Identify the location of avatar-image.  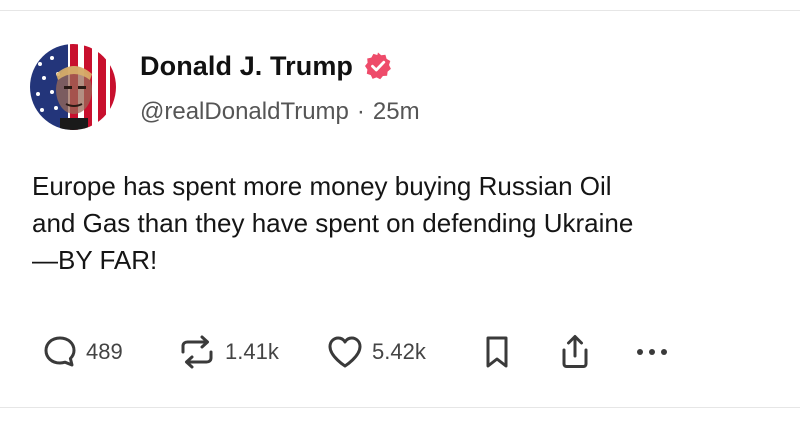
(73, 87).